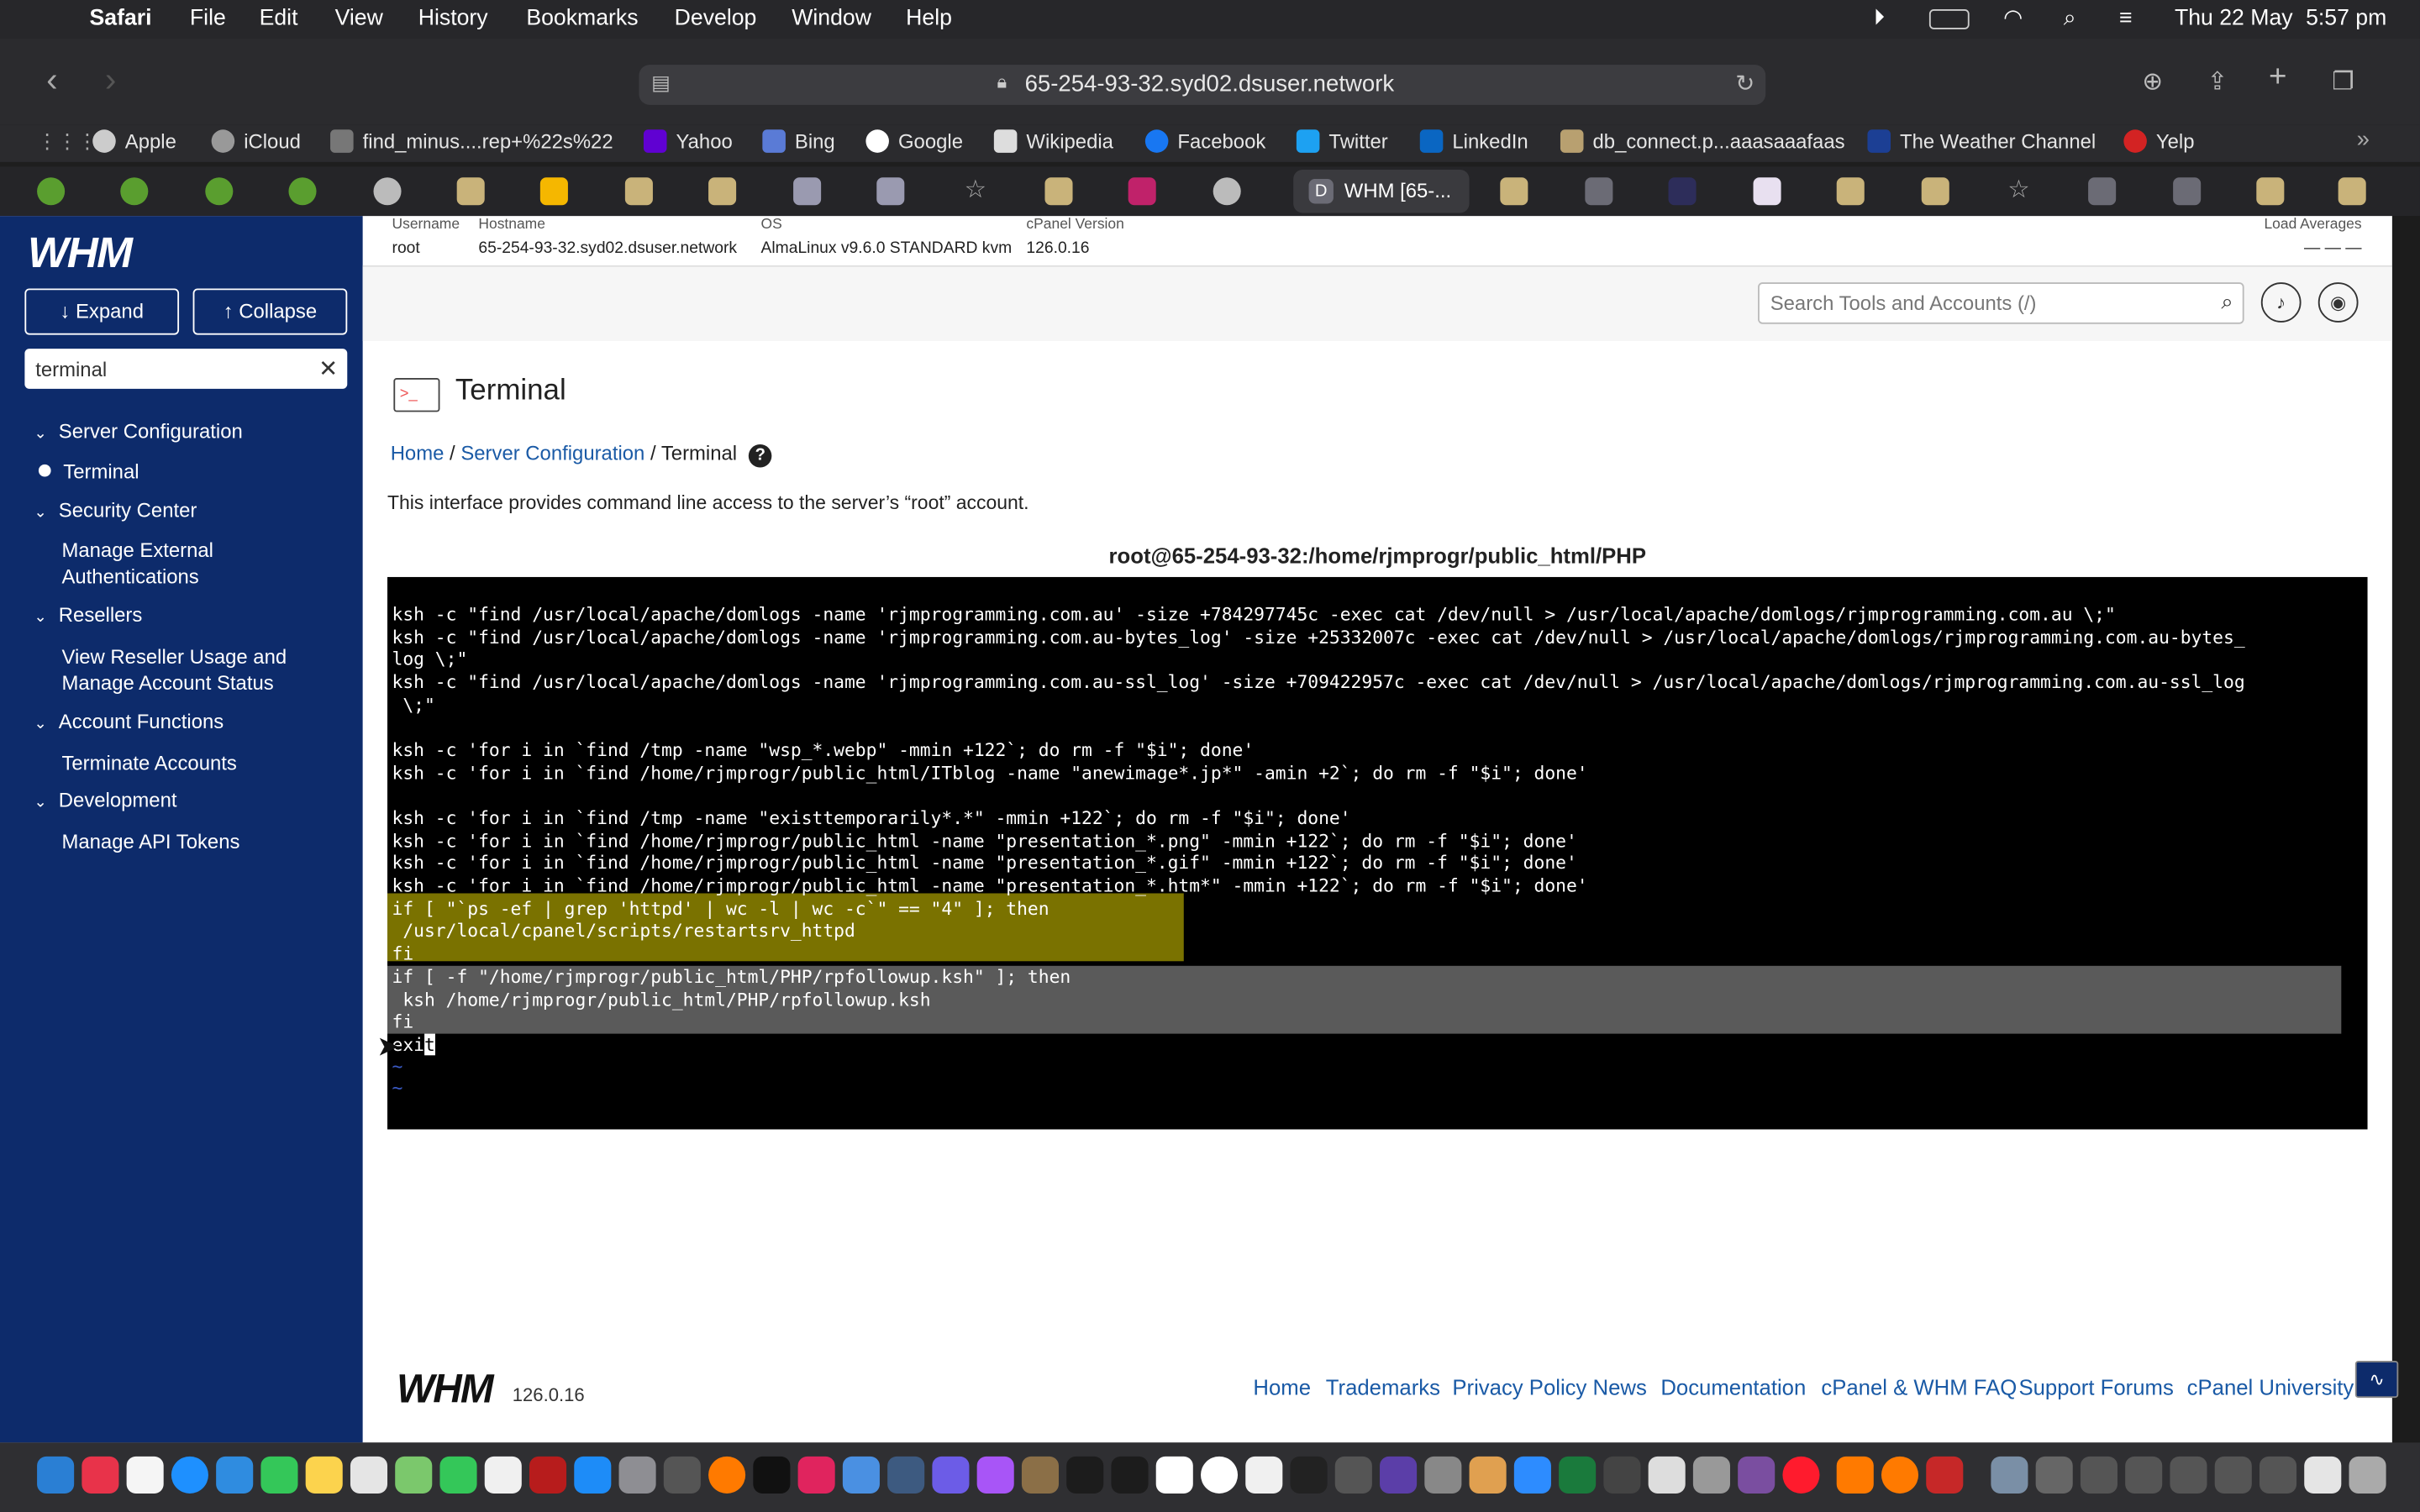 The image size is (2420, 1512). Describe the element at coordinates (2095, 1387) in the screenshot. I see `footer-link-support-forums: Support Forums` at that location.